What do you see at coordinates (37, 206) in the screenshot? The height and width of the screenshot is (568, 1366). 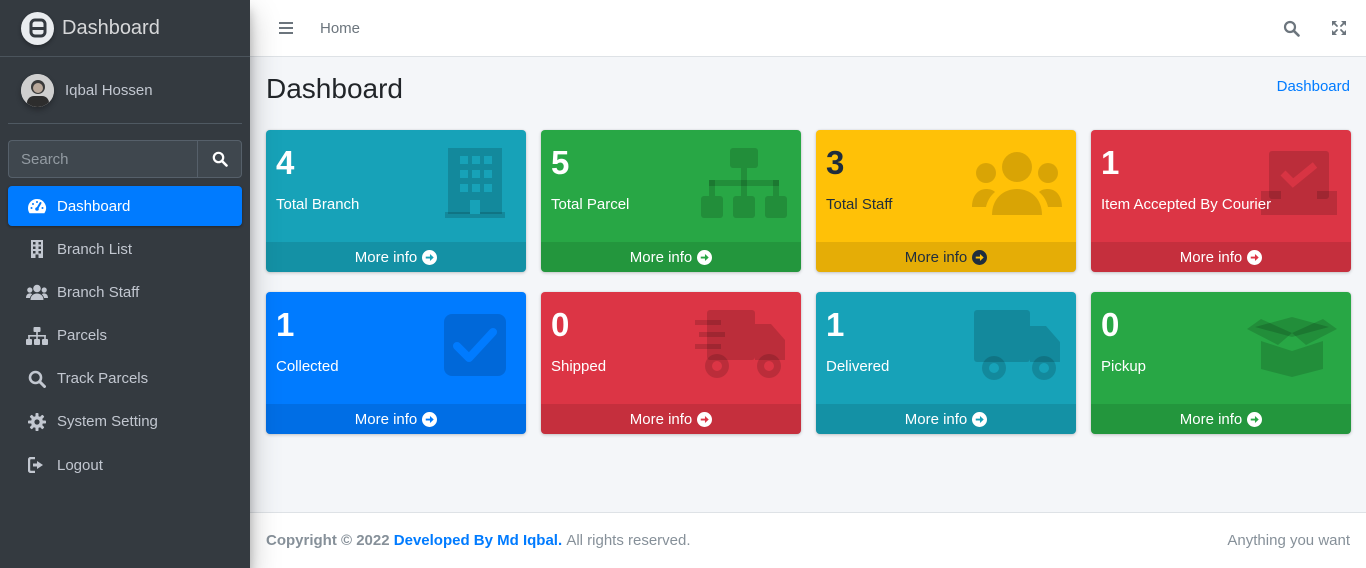 I see `tachometer-icon` at bounding box center [37, 206].